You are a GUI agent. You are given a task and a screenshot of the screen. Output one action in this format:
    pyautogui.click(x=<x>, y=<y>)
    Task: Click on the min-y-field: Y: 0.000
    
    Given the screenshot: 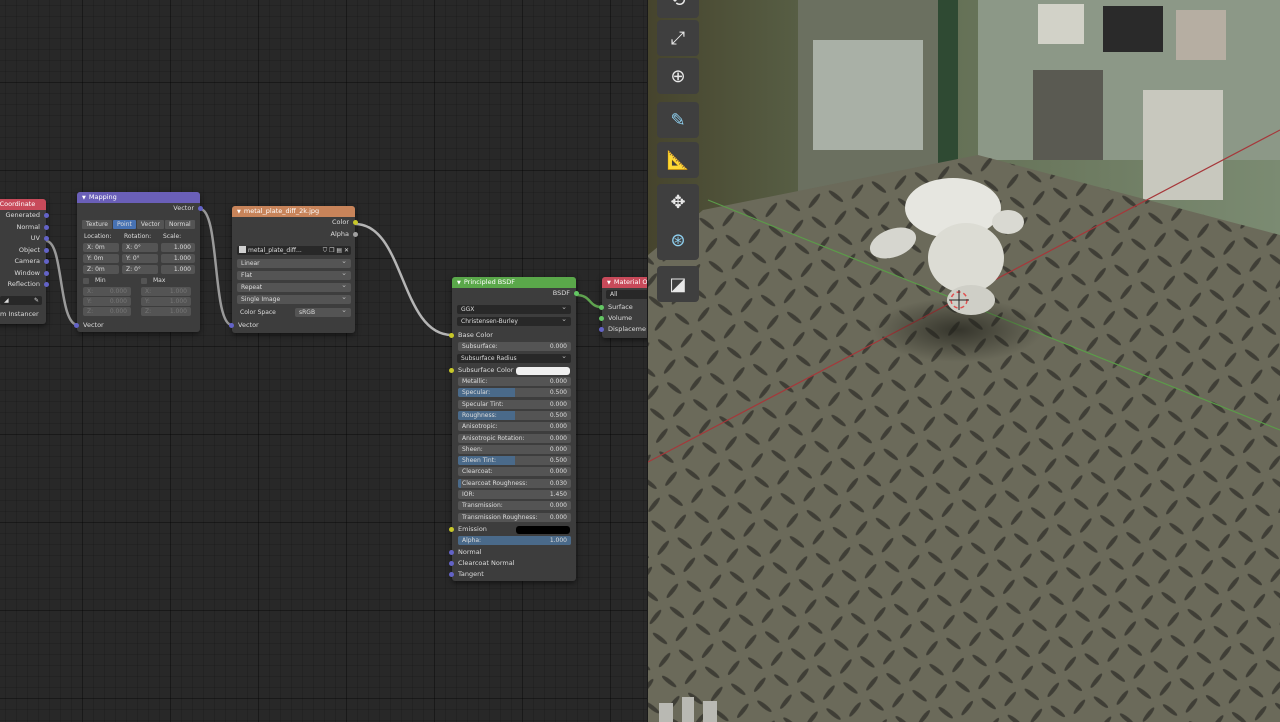 What is the action you would take?
    pyautogui.click(x=107, y=301)
    